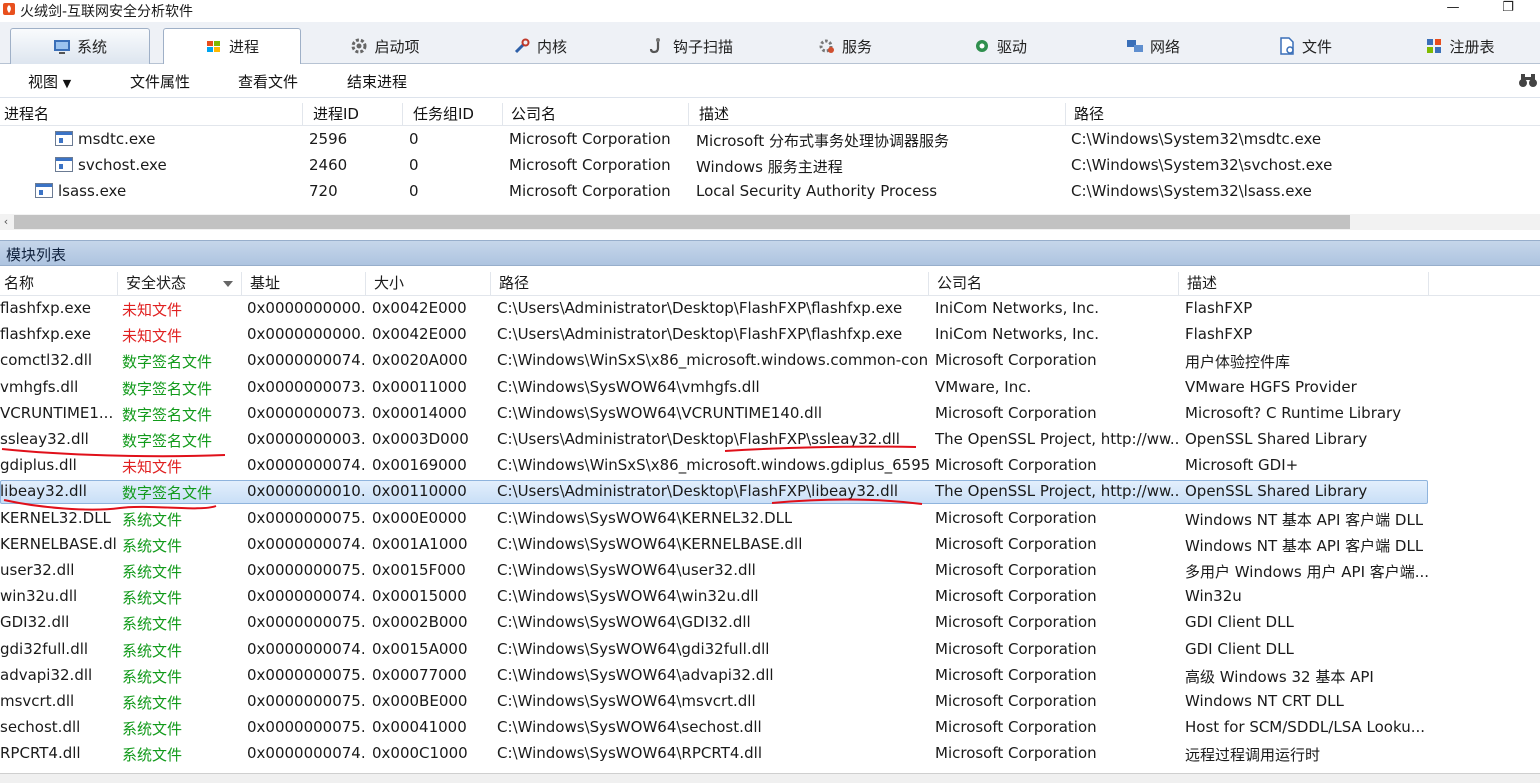 Image resolution: width=1540 pixels, height=783 pixels. I want to click on col-pid: 进程ID, so click(352, 114).